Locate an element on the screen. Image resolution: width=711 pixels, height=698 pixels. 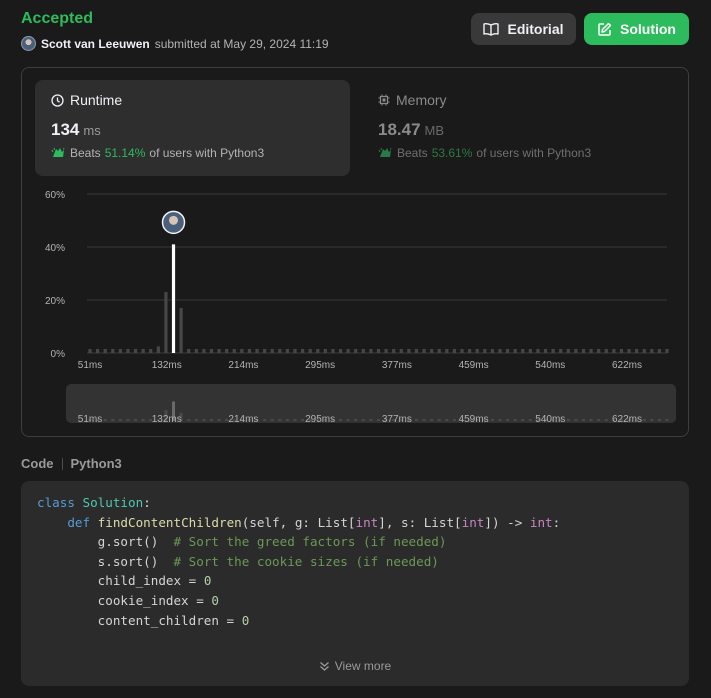
view-more-button: View more is located at coordinates (355, 666).